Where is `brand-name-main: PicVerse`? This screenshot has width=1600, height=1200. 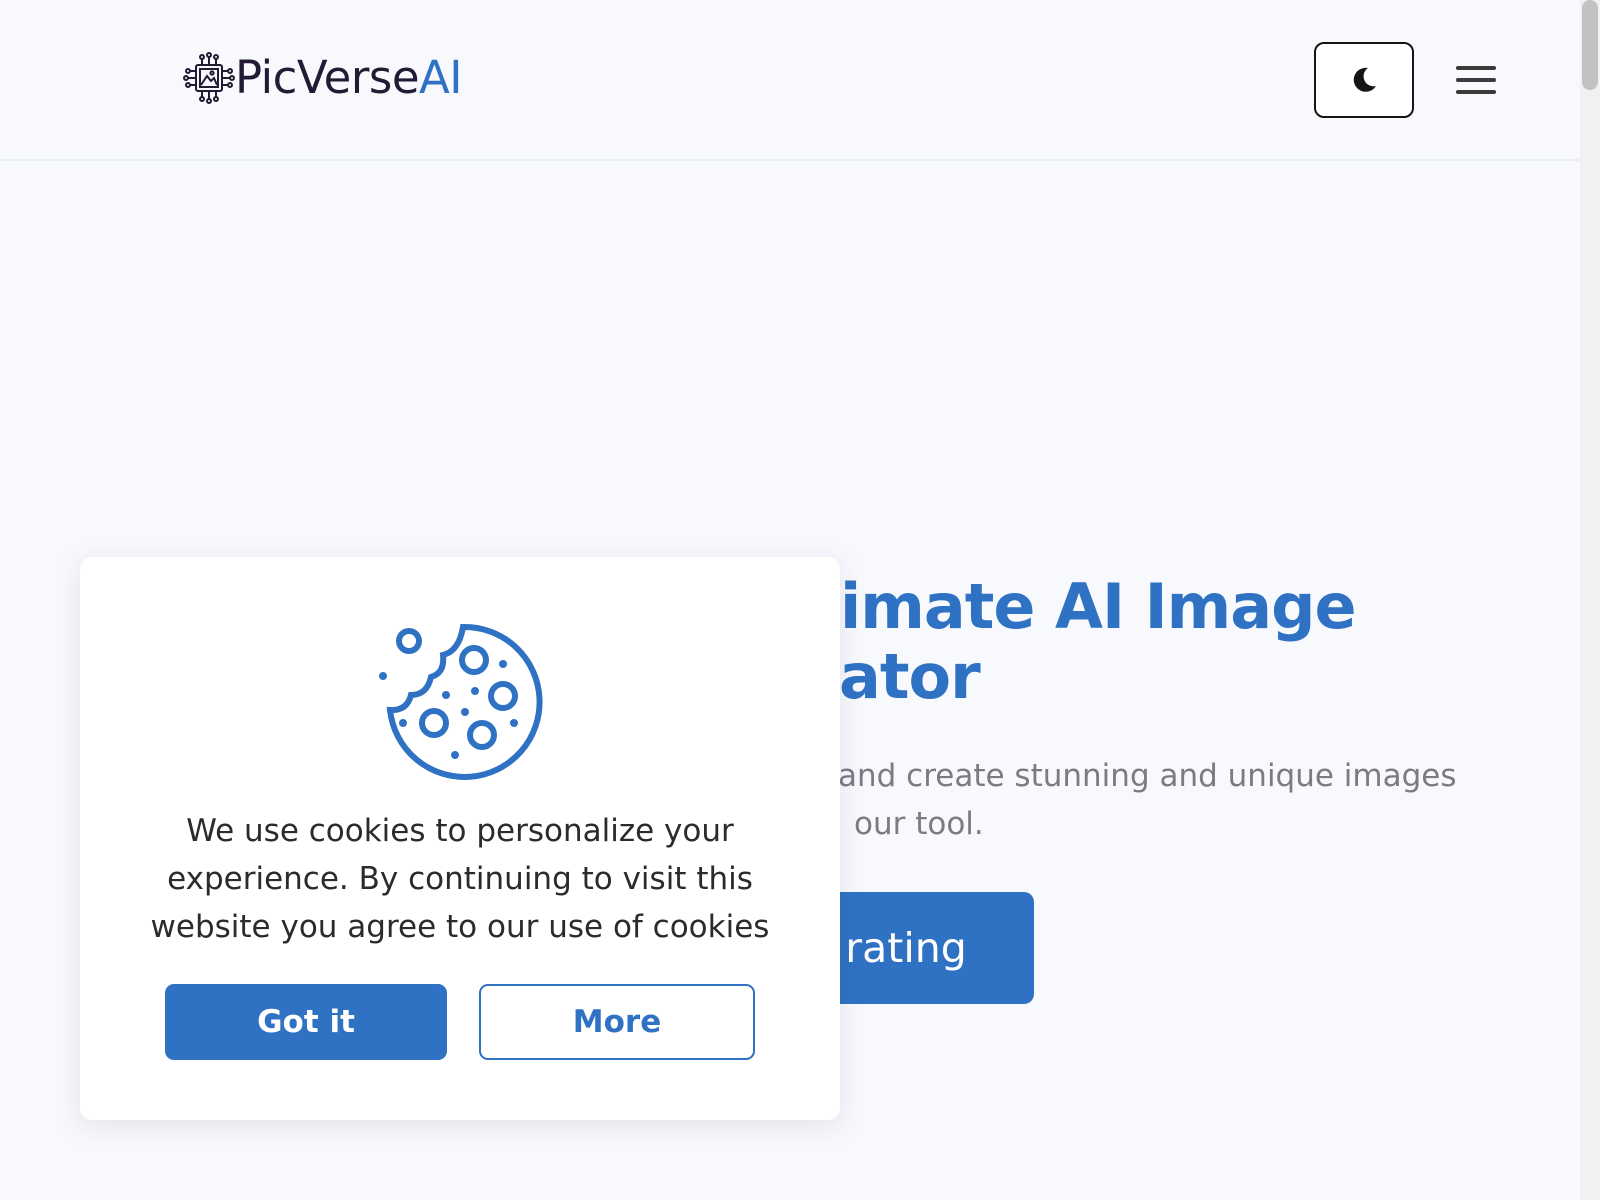 brand-name-main: PicVerse is located at coordinates (327, 77).